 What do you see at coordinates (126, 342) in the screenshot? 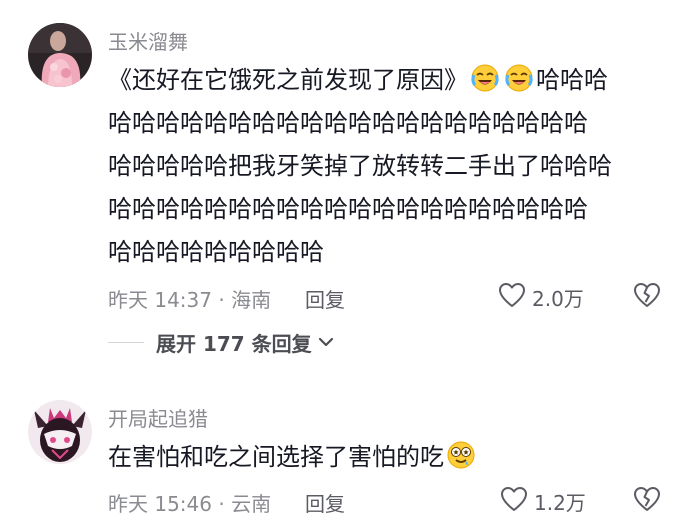
I see `divider` at bounding box center [126, 342].